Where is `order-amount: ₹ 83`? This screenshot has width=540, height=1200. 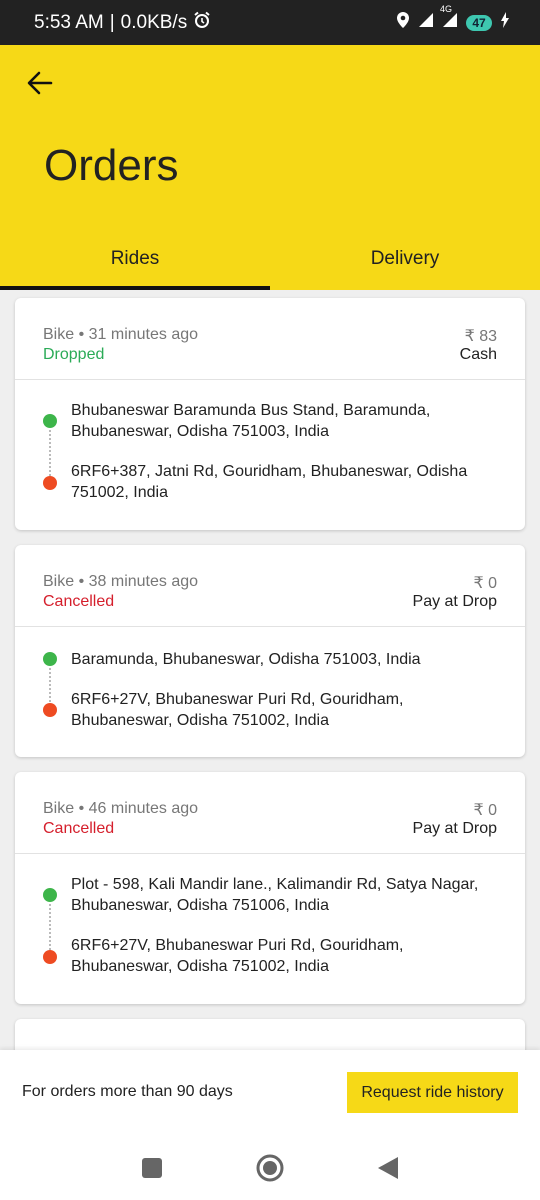
order-amount: ₹ 83 is located at coordinates (480, 336).